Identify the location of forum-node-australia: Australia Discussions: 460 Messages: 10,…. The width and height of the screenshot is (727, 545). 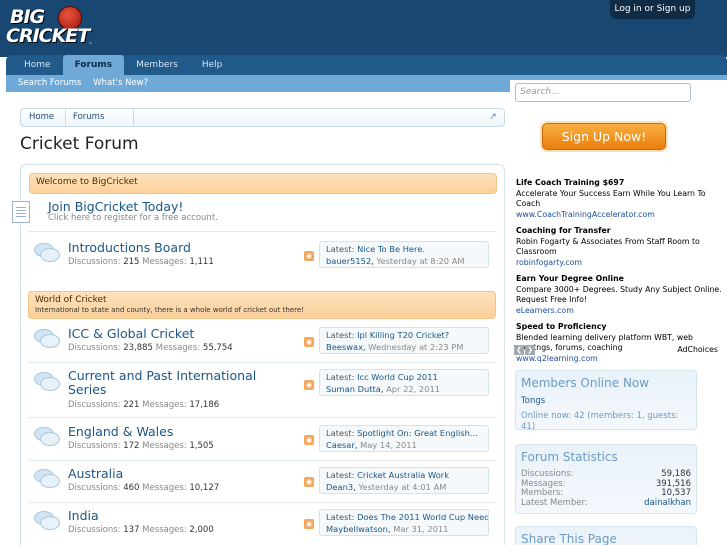
(262, 482).